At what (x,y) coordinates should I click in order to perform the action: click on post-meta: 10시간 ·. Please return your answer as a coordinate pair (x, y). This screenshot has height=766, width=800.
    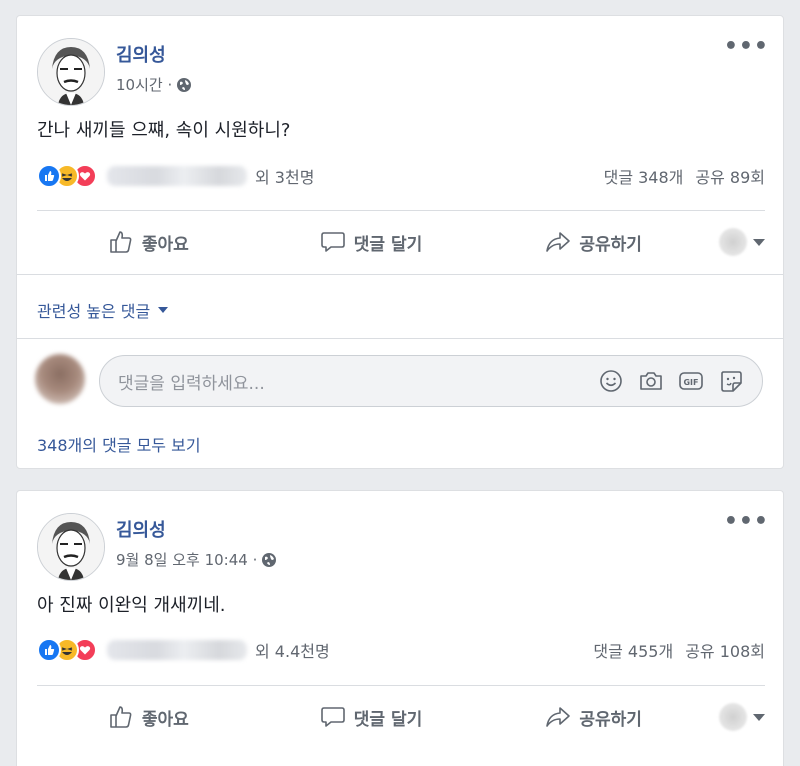
    Looking at the image, I should click on (154, 84).